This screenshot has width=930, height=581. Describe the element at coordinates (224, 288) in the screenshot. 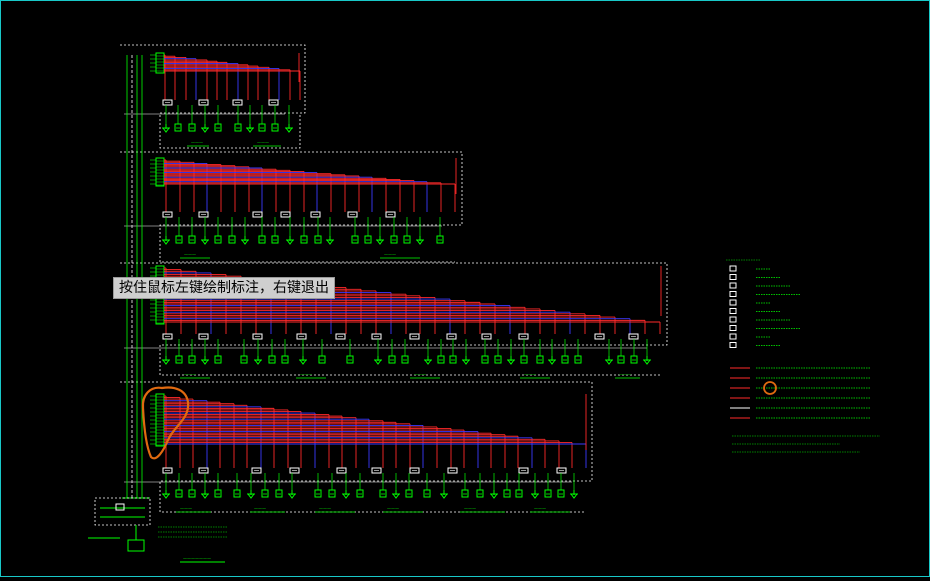

I see `command-tooltip: 按住鼠标左键绘制标注，右键退出` at that location.